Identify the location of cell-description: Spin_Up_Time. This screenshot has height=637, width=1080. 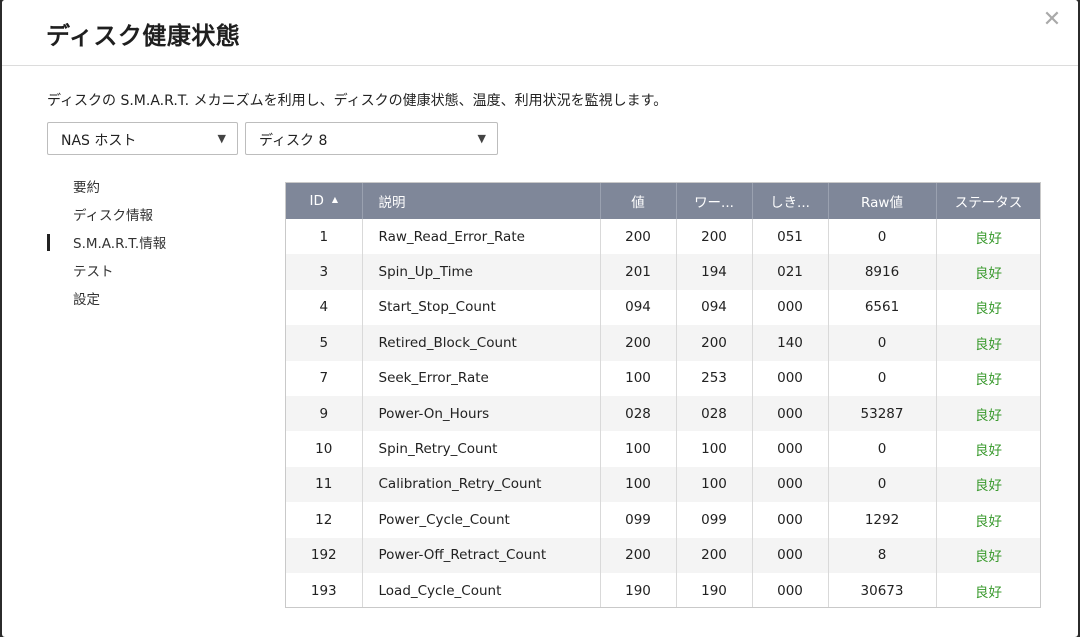
(481, 272).